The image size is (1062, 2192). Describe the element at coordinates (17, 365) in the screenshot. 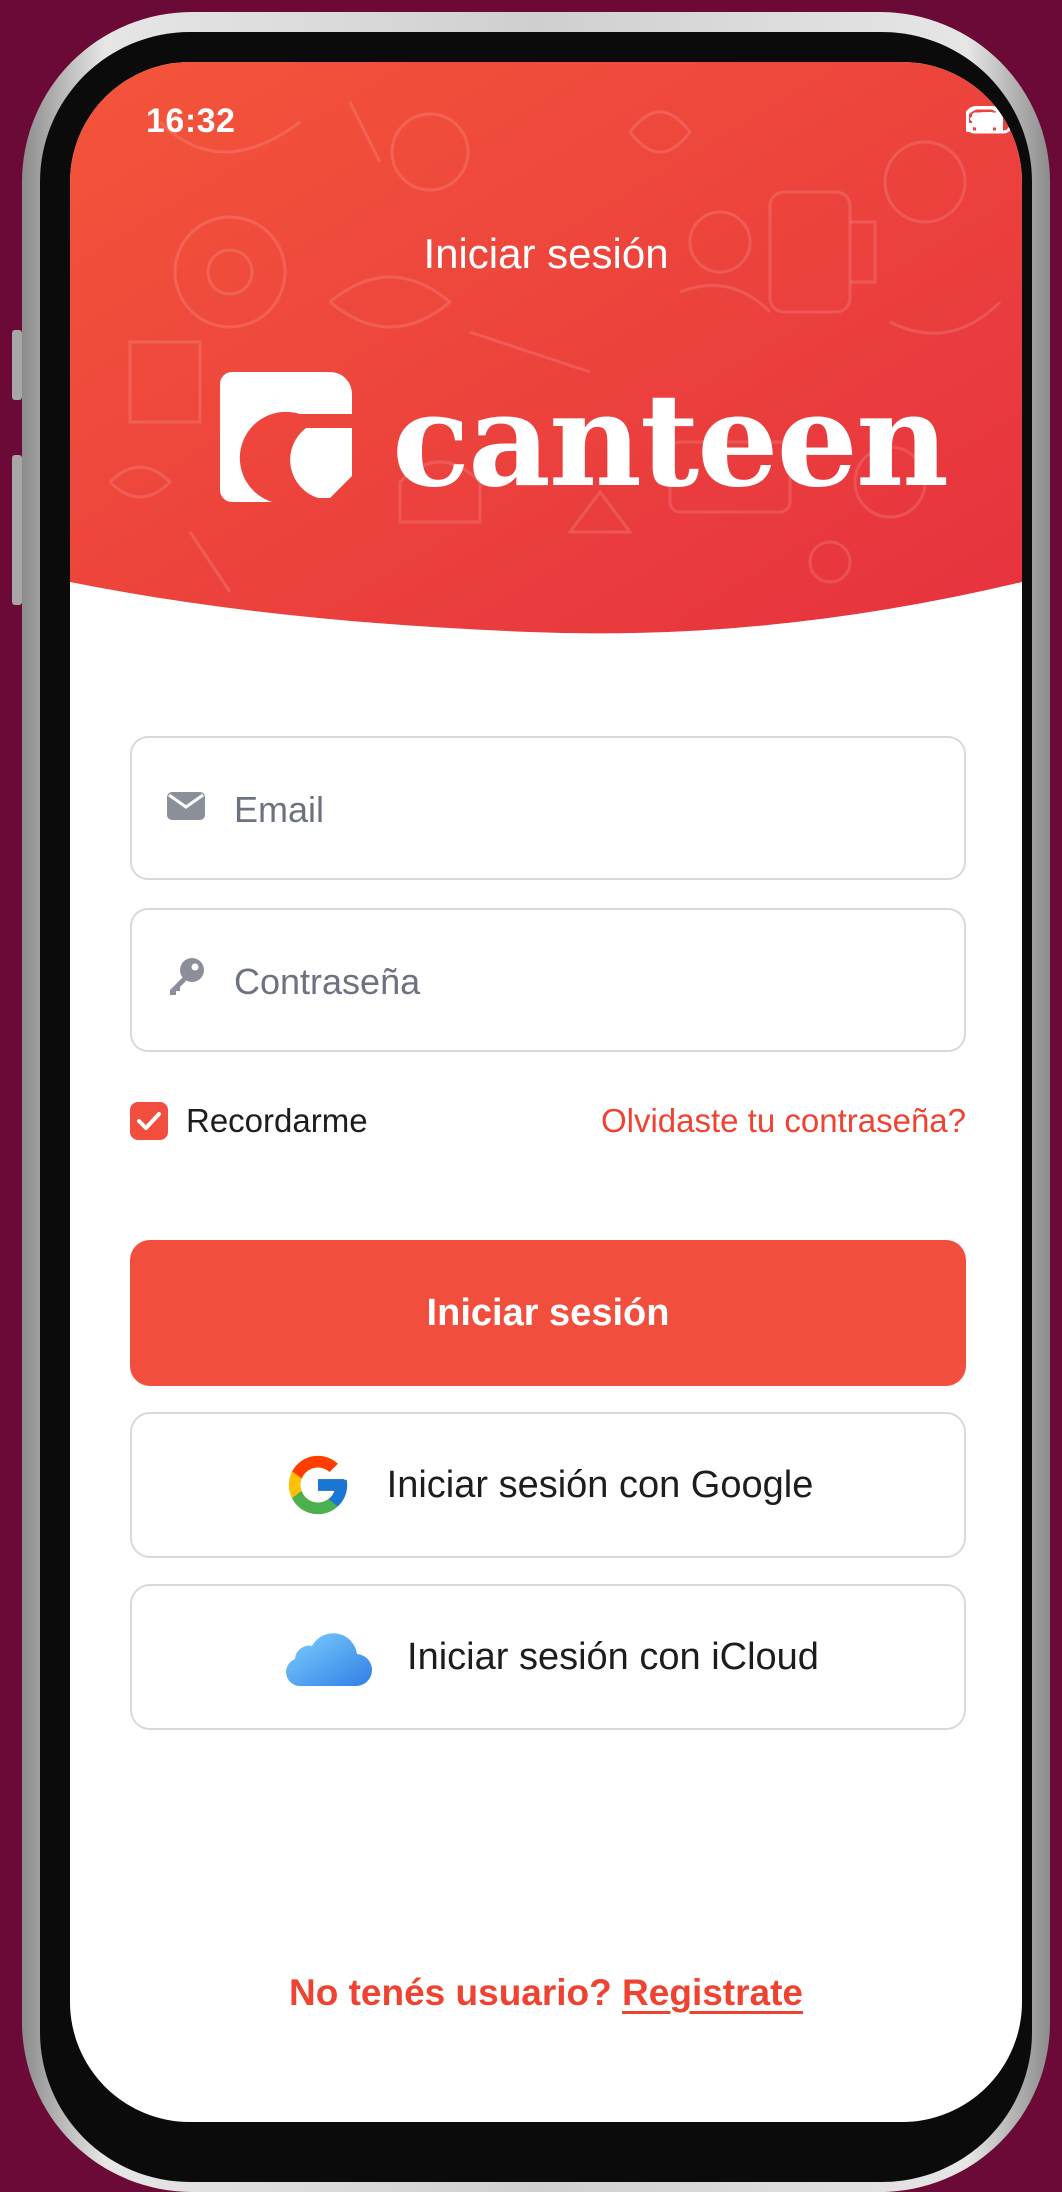

I see `side-button-silent` at that location.